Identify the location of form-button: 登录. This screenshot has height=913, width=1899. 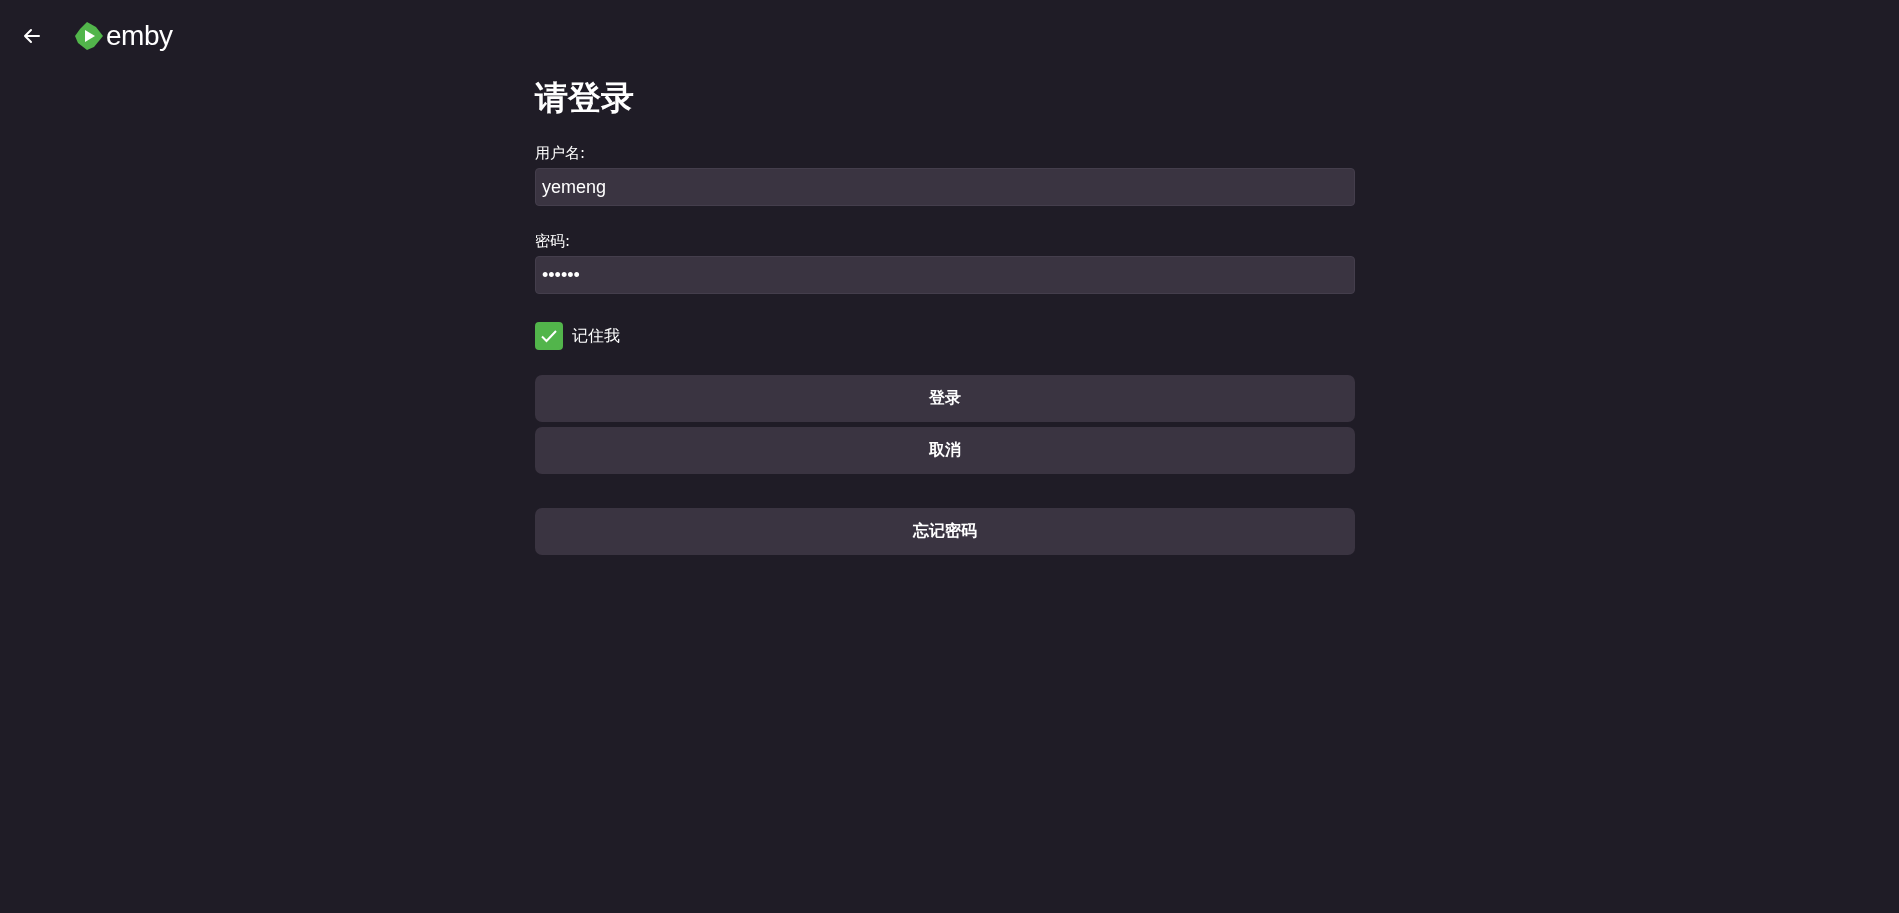
(945, 398).